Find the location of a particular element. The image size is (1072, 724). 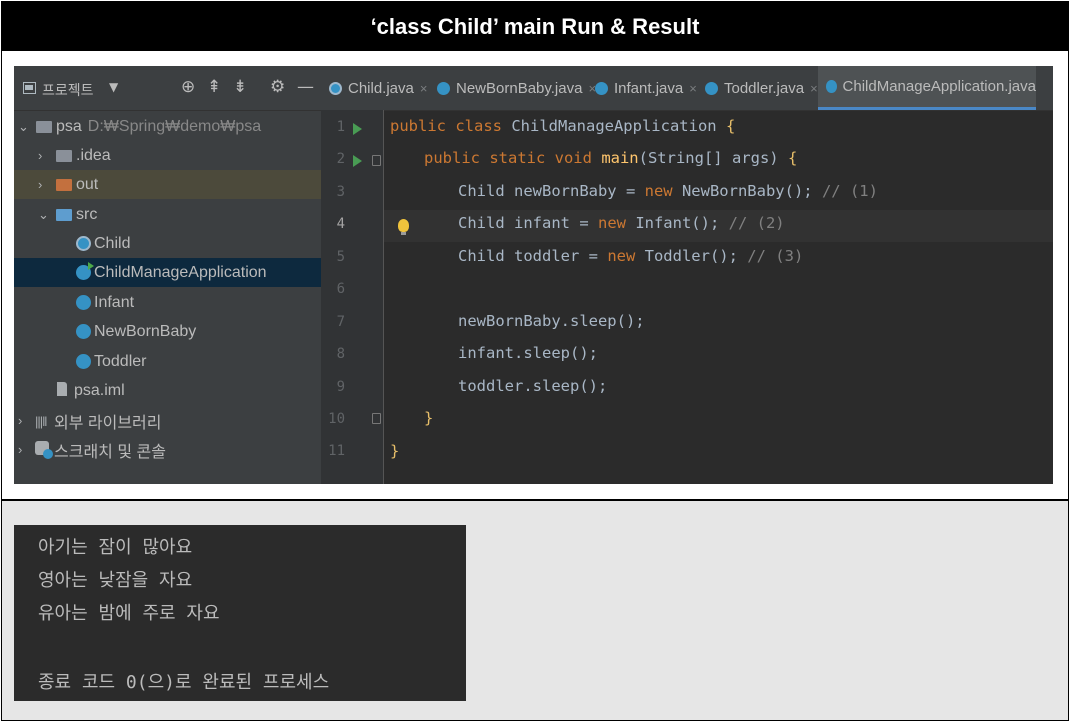

tree-root-label: psa D:₩Spring₩demo₩psa is located at coordinates (158, 127).